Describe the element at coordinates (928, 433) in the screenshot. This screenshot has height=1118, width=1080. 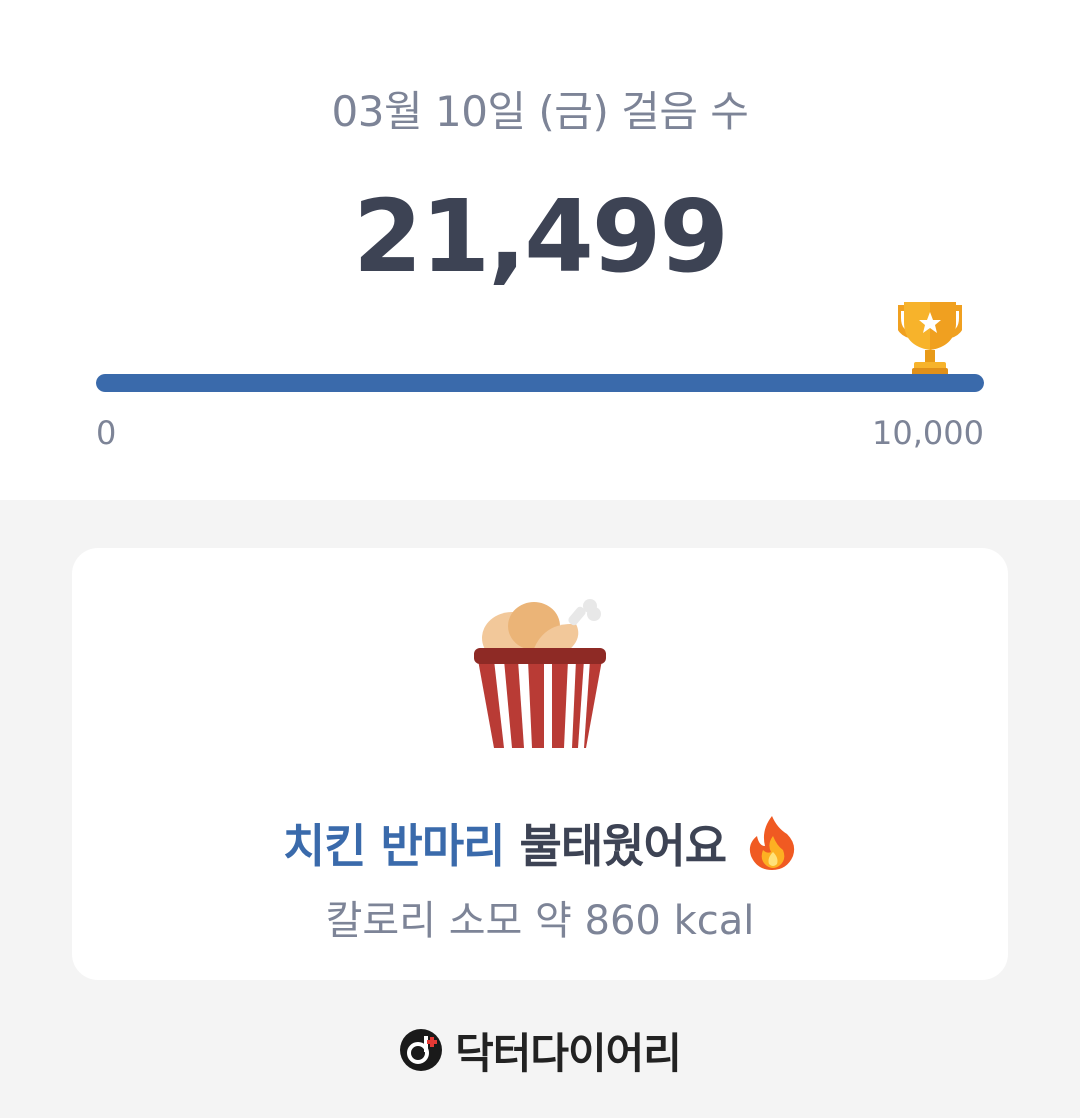
I see `progress-max-label: 10,000` at that location.